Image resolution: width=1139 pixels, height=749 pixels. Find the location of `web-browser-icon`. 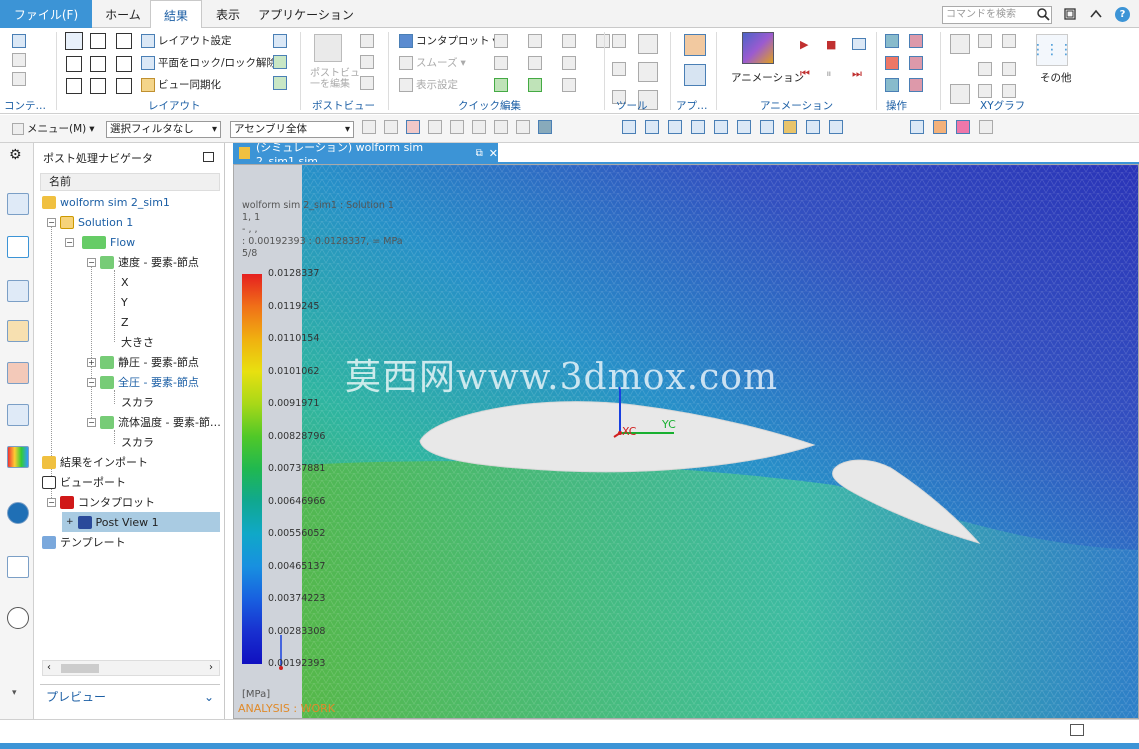

web-browser-icon is located at coordinates (18, 567).